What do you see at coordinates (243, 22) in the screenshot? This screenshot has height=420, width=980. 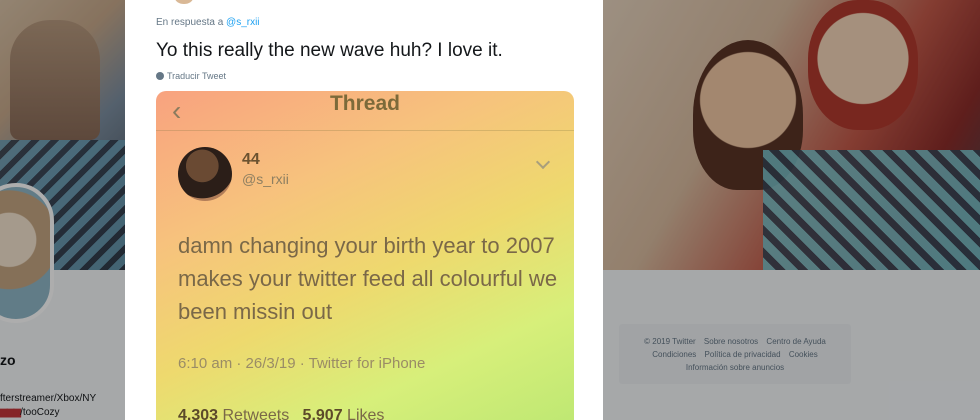 I see `reply-handle-link: @s_rxii` at bounding box center [243, 22].